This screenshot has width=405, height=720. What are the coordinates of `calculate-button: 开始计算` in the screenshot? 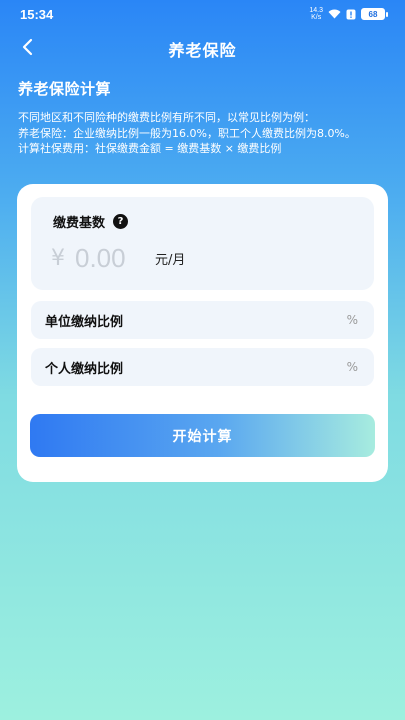 It's located at (202, 435).